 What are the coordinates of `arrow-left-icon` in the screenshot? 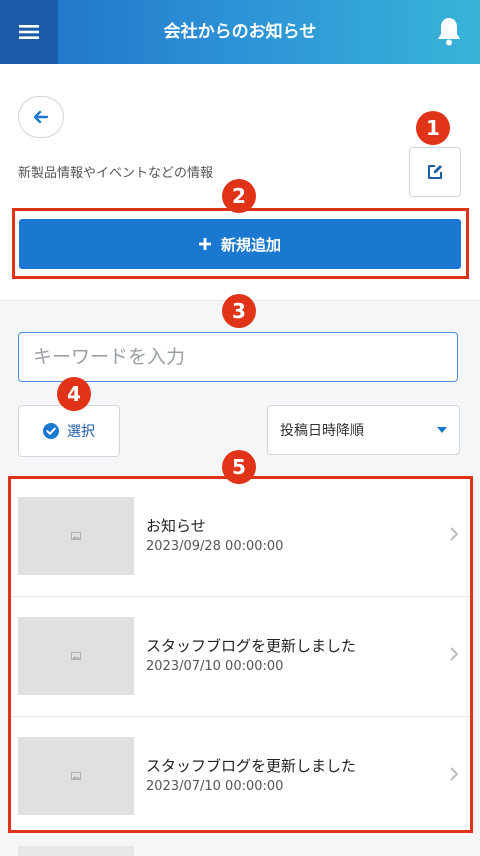 It's located at (41, 117).